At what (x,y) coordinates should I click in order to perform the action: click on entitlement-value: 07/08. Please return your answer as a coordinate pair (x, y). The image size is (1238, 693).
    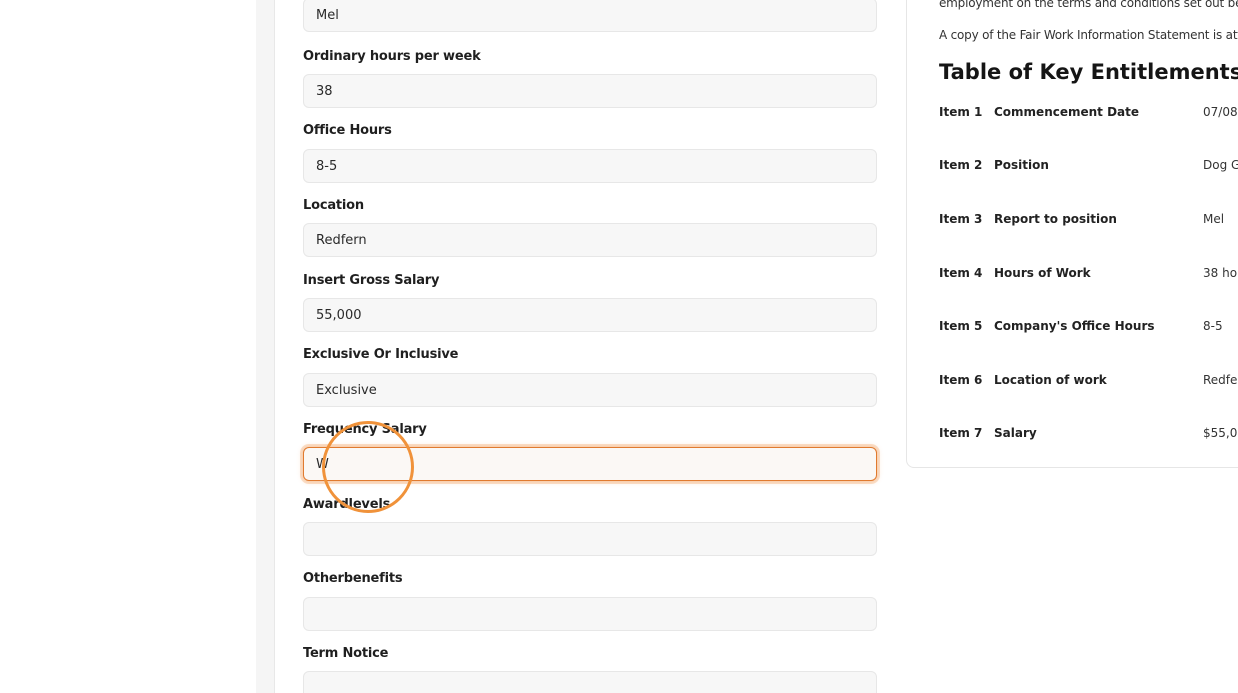
    Looking at the image, I should click on (1220, 112).